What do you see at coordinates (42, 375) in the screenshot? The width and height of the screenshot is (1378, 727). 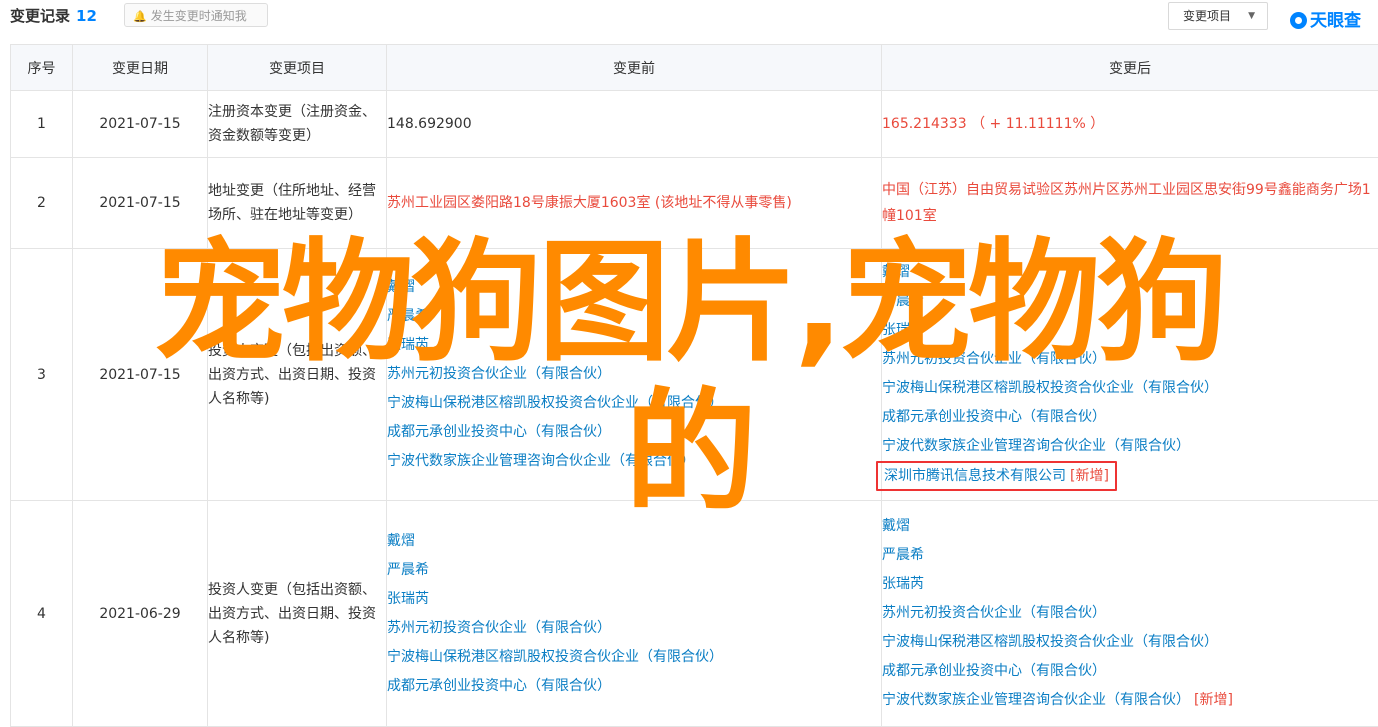 I see `row-number: 3` at bounding box center [42, 375].